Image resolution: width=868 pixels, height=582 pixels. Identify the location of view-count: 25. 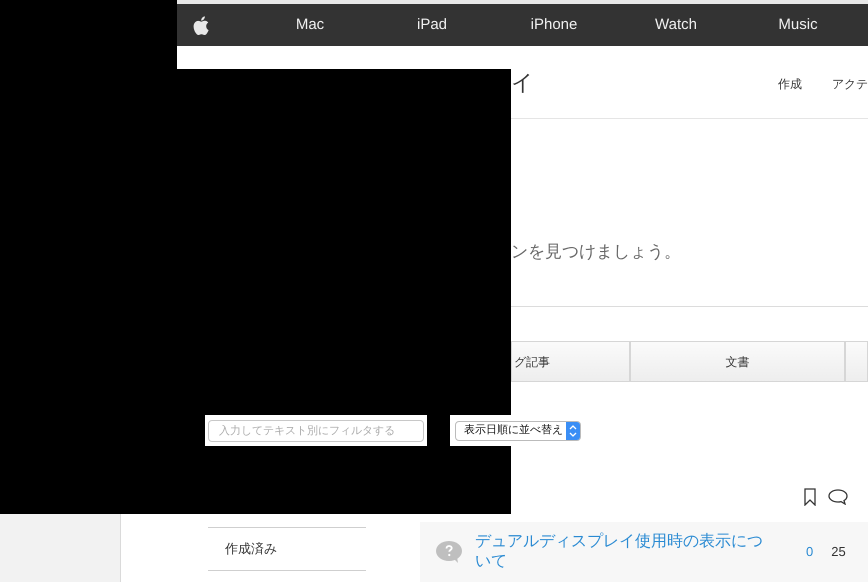
(838, 552).